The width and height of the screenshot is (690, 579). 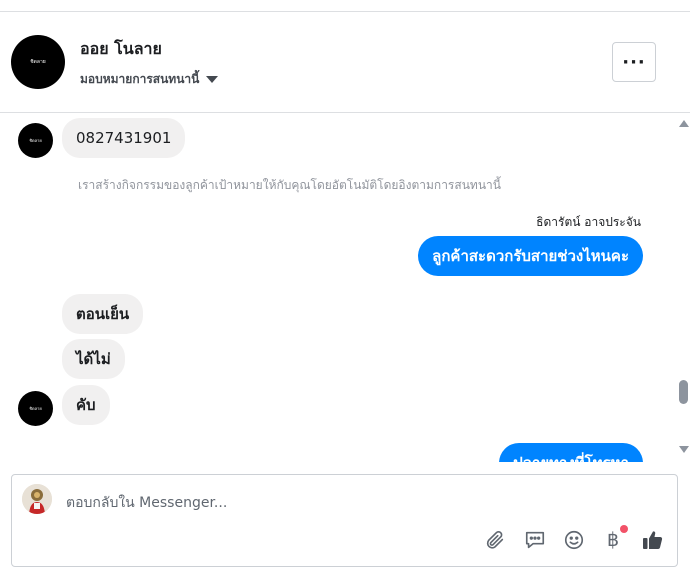 What do you see at coordinates (653, 540) in the screenshot?
I see `like-icon` at bounding box center [653, 540].